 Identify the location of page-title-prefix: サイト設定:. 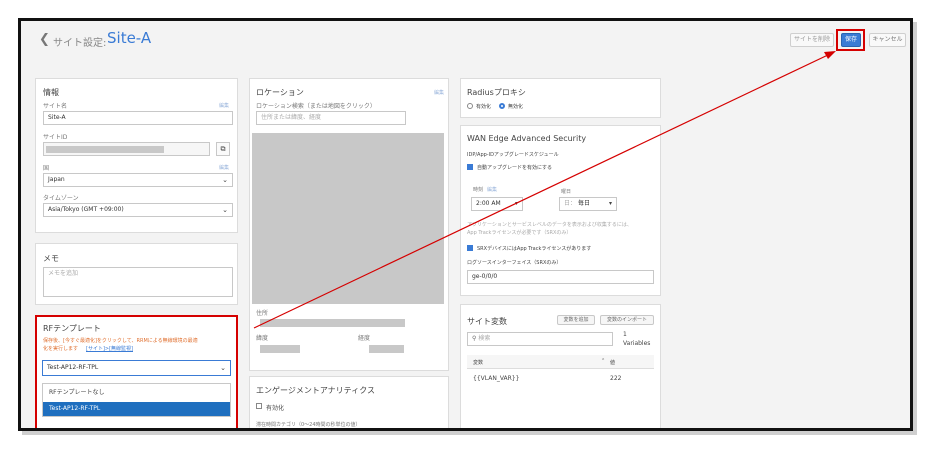
(80, 43).